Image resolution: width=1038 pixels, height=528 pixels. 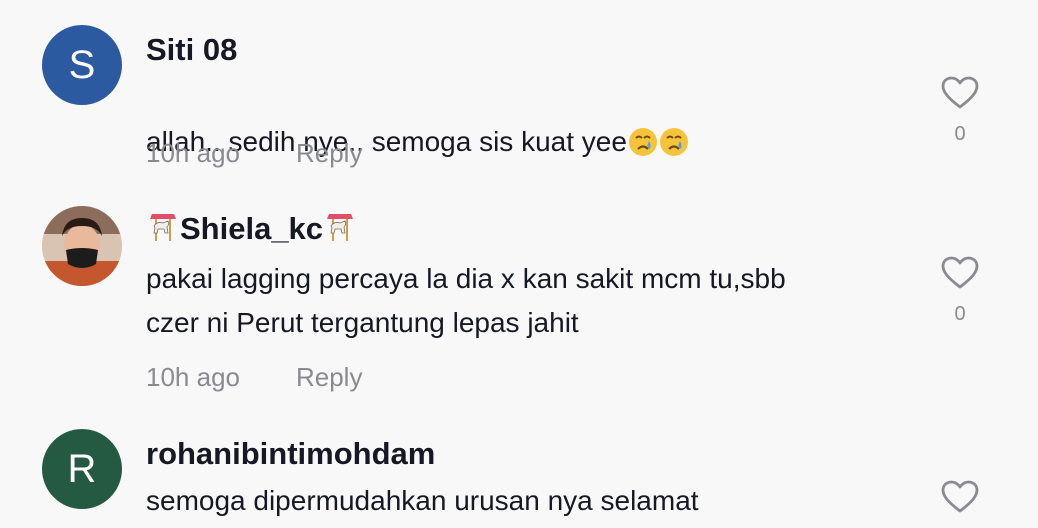 I want to click on like-button, so click(x=960, y=499).